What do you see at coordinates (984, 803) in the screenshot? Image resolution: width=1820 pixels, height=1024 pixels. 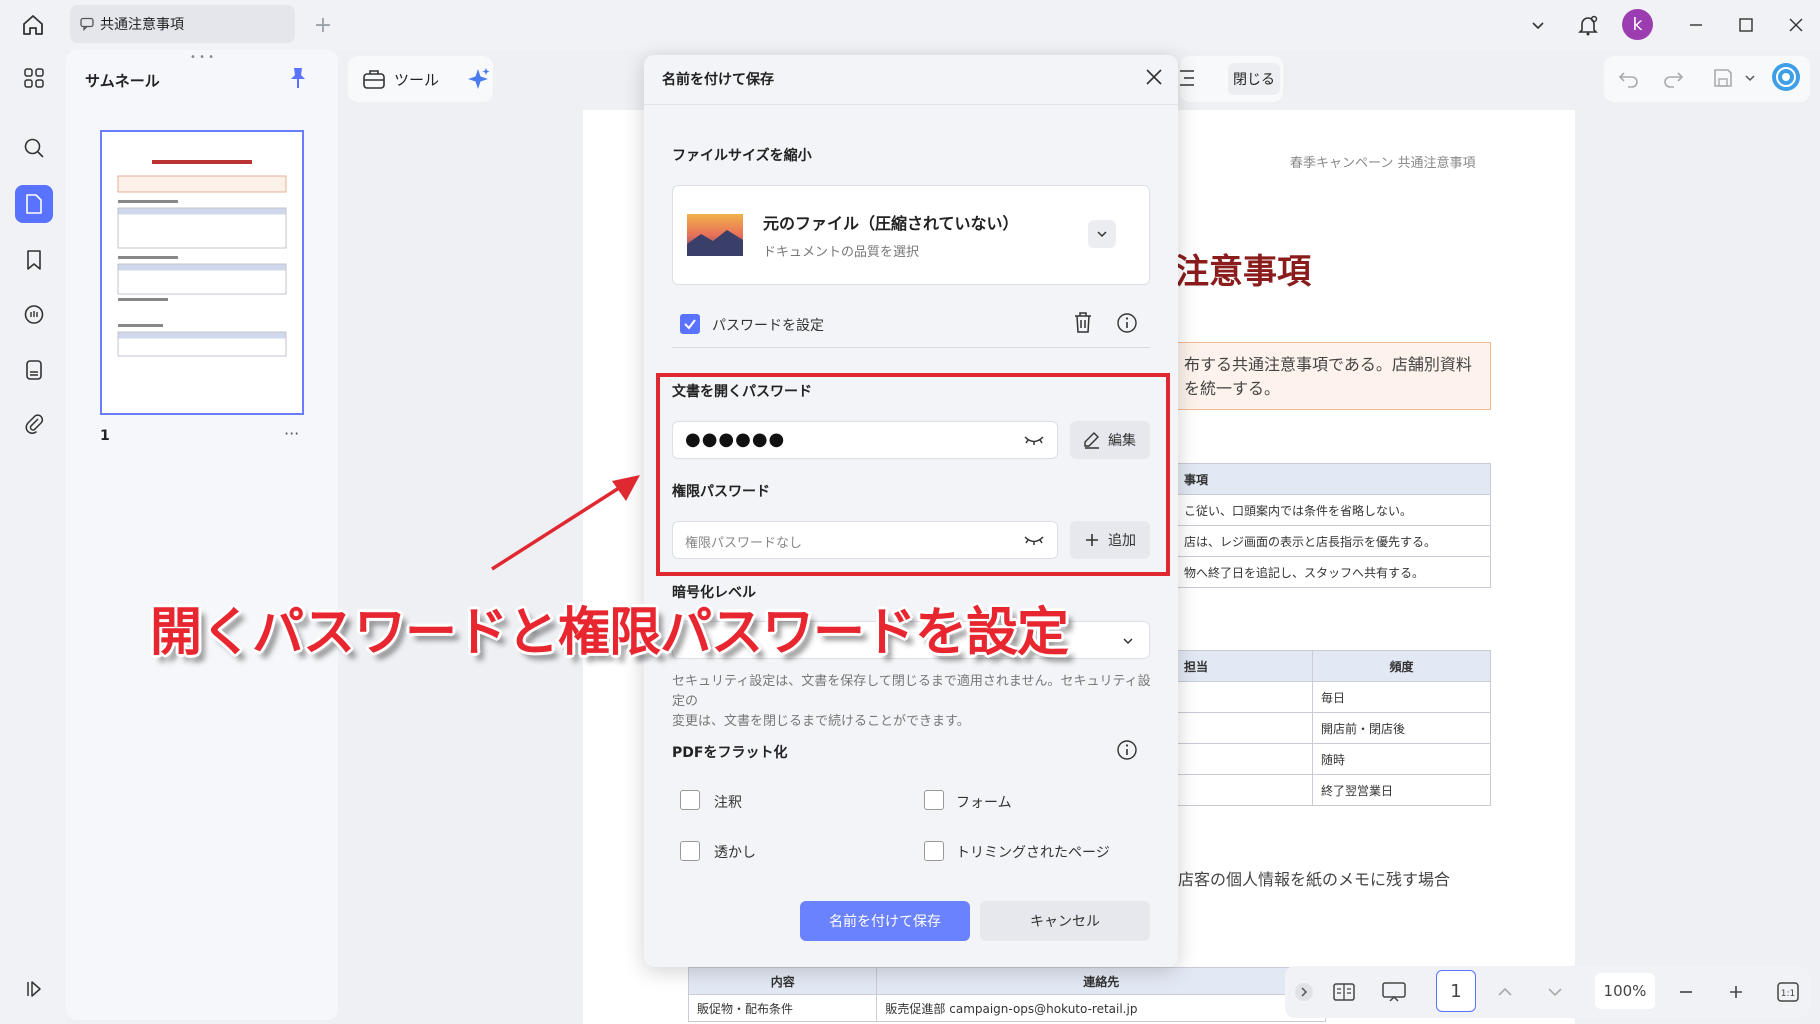 I see `flatten-option-label: フォーム` at bounding box center [984, 803].